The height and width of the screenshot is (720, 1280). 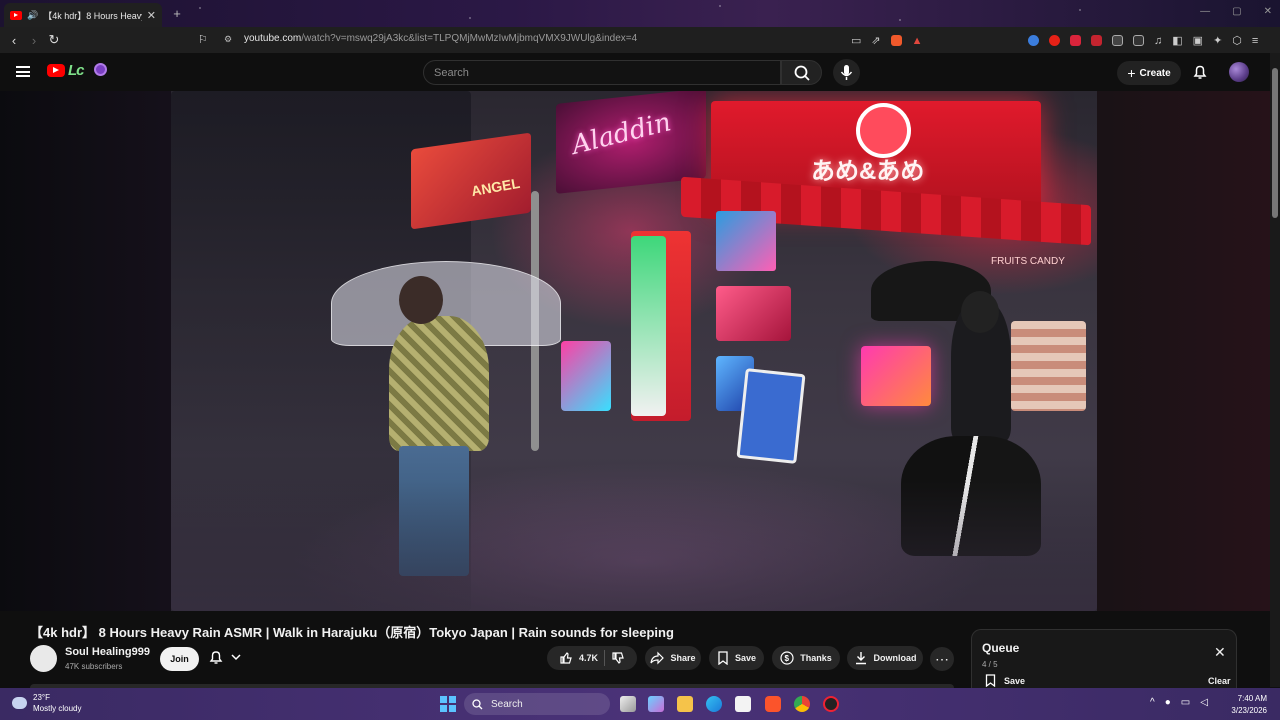 What do you see at coordinates (673, 658) in the screenshot?
I see `share-button: Share` at bounding box center [673, 658].